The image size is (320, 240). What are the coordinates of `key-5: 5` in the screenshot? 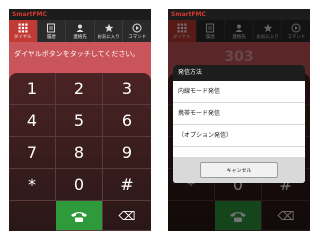 It's located at (79, 121).